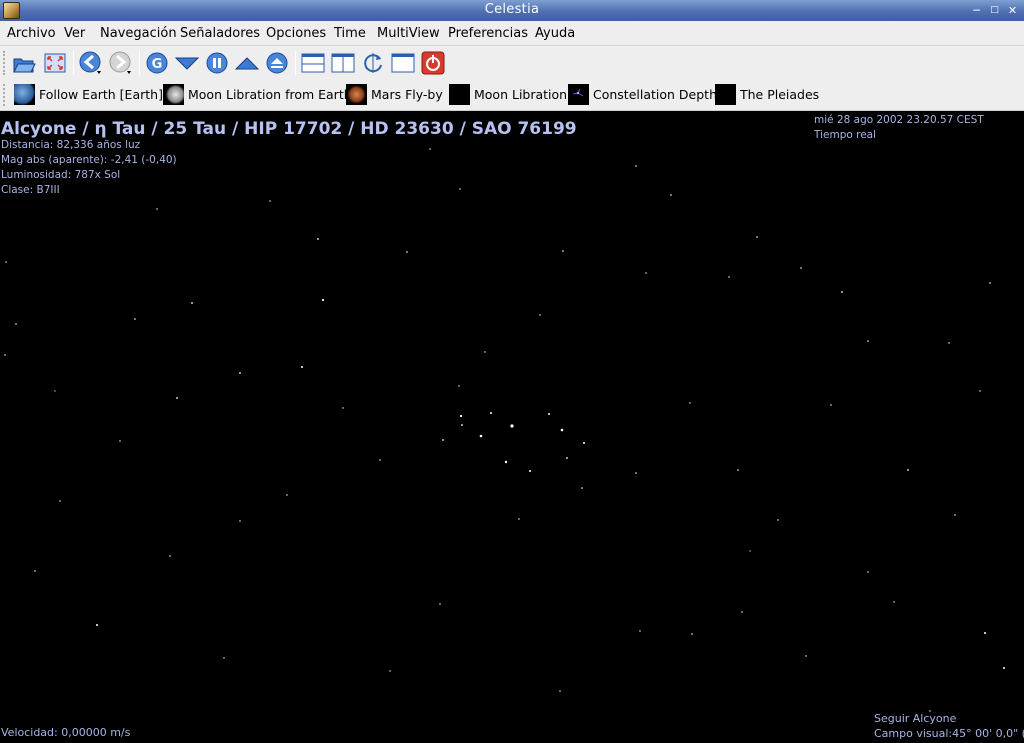 This screenshot has width=1024, height=743. Describe the element at coordinates (488, 33) in the screenshot. I see `menu-preferencias: Preferencias` at that location.